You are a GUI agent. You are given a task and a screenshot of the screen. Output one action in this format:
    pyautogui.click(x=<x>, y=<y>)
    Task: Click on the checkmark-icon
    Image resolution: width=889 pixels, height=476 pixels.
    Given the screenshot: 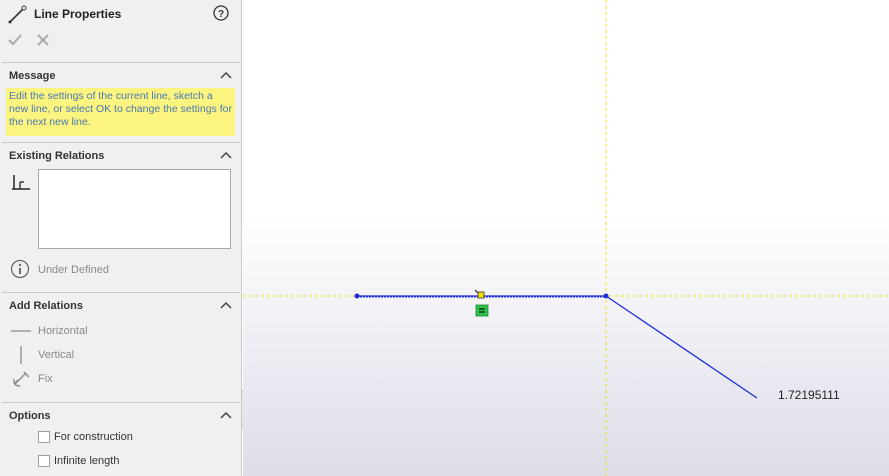 What is the action you would take?
    pyautogui.click(x=15, y=40)
    